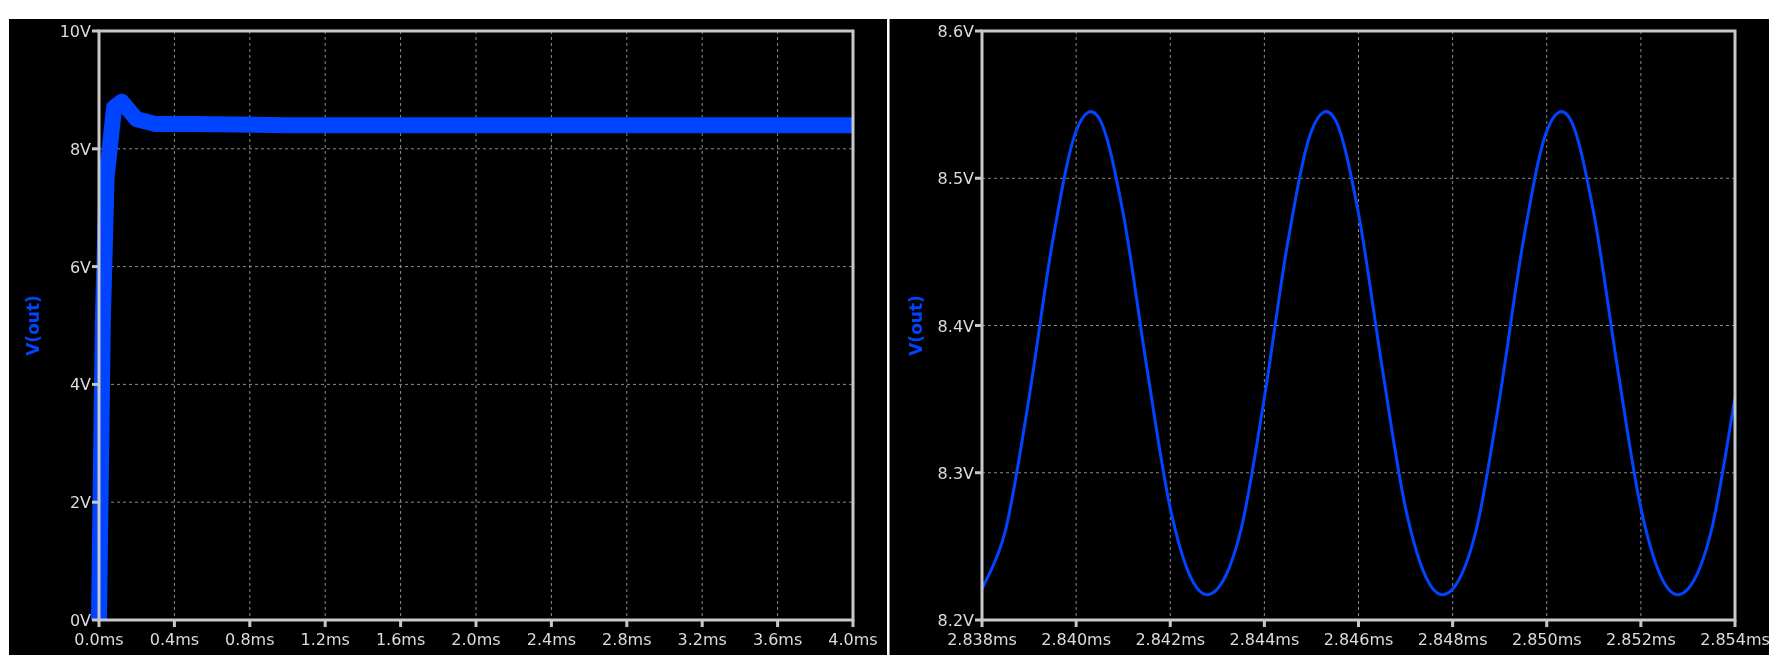 The image size is (1777, 671). Describe the element at coordinates (1264, 639) in the screenshot. I see `tick-label: 2.844ms` at that location.